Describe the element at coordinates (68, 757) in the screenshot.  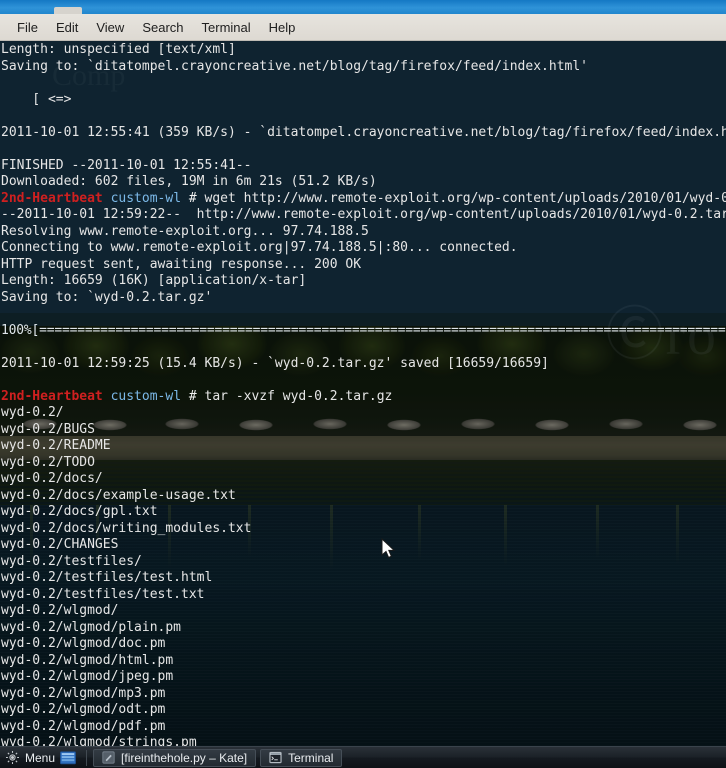
I see `show-desktop-icon` at that location.